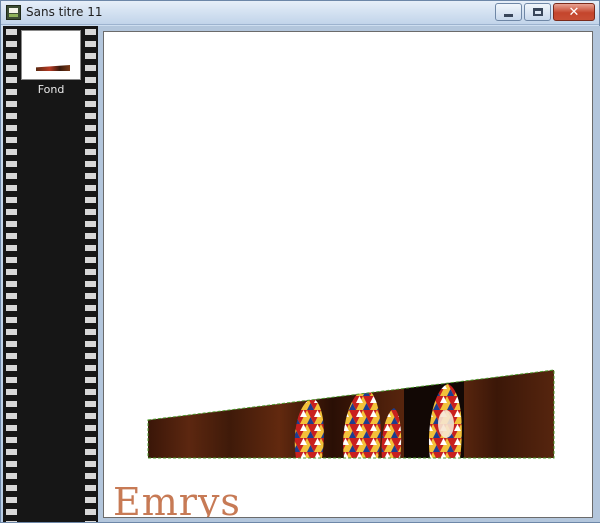 The image size is (600, 523). What do you see at coordinates (90, 274) in the screenshot?
I see `filmstrip-perforation-right` at bounding box center [90, 274].